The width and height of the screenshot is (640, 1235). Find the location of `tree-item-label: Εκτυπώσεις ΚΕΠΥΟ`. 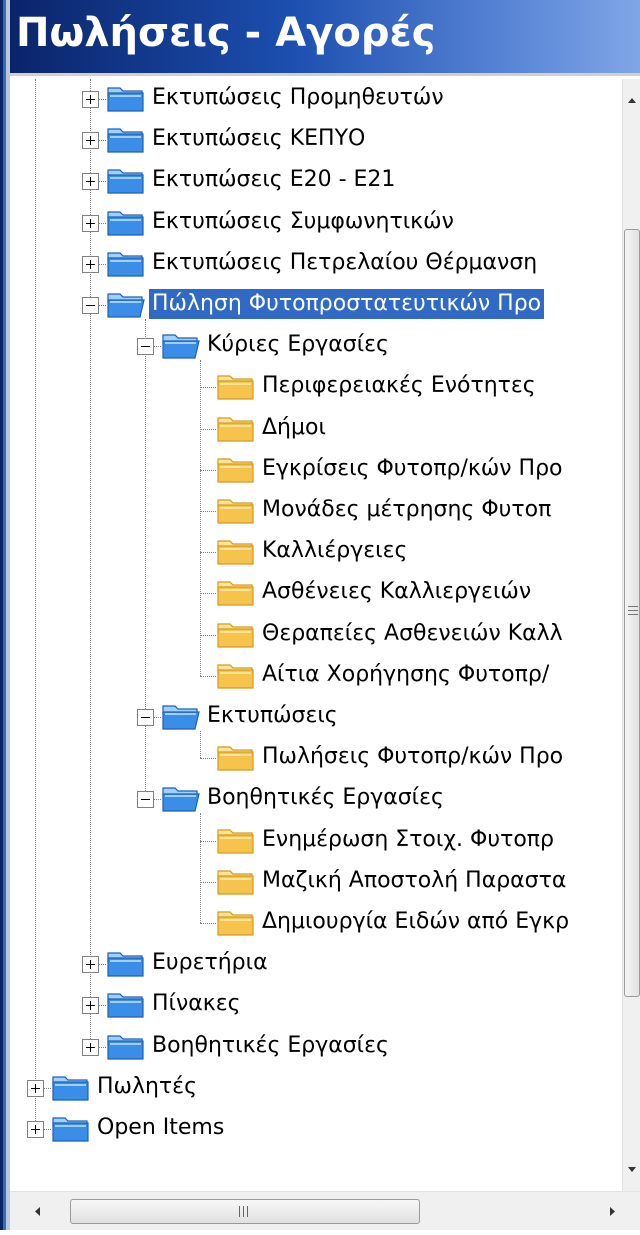

tree-item-label: Εκτυπώσεις ΚΕΠΥΟ is located at coordinates (258, 139).